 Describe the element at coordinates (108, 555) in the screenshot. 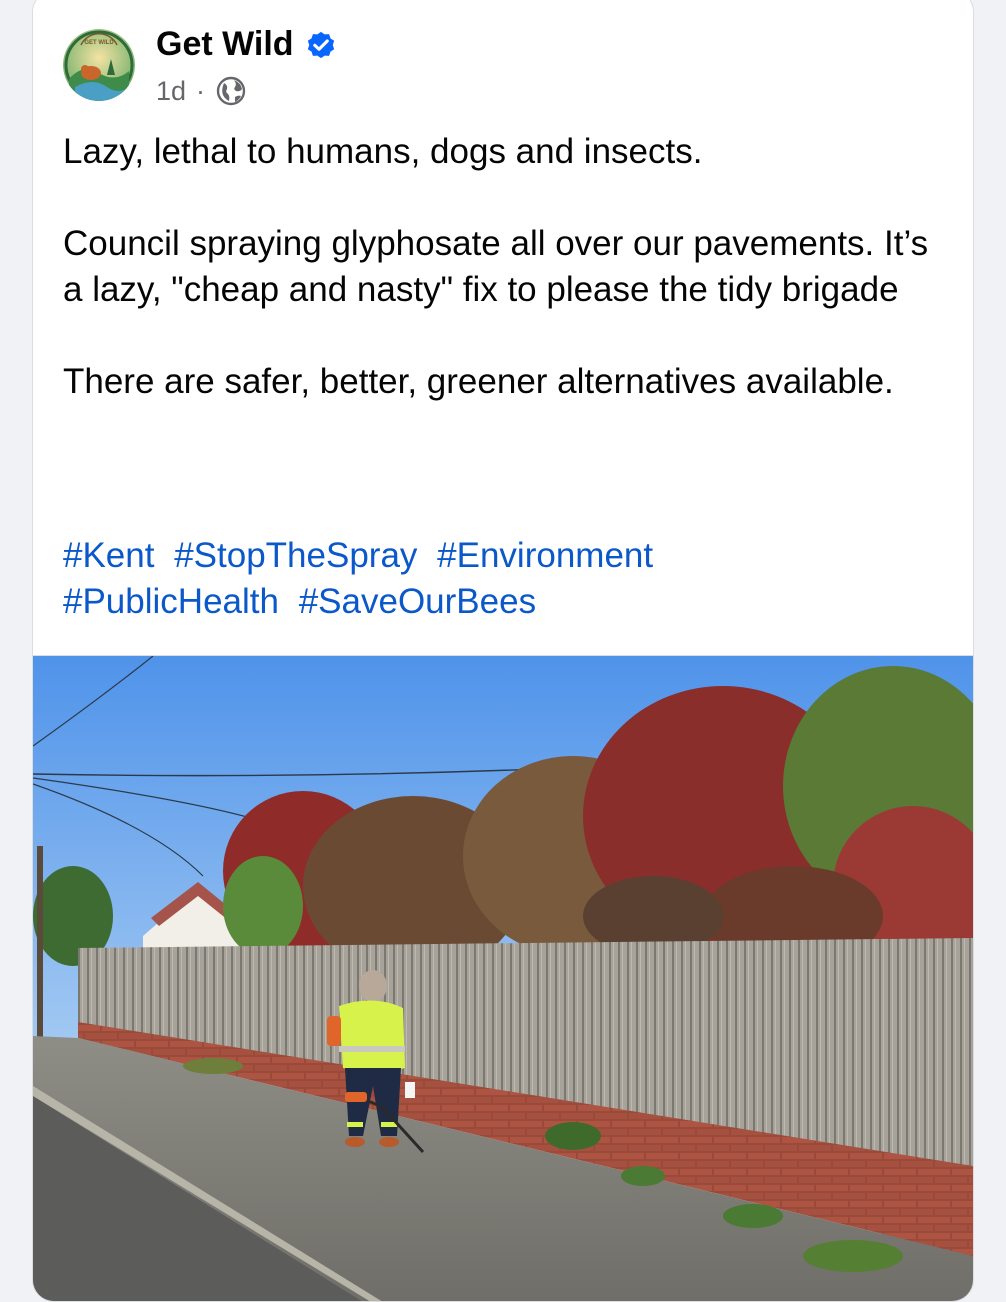

I see `hashtag-link: #Kent` at that location.